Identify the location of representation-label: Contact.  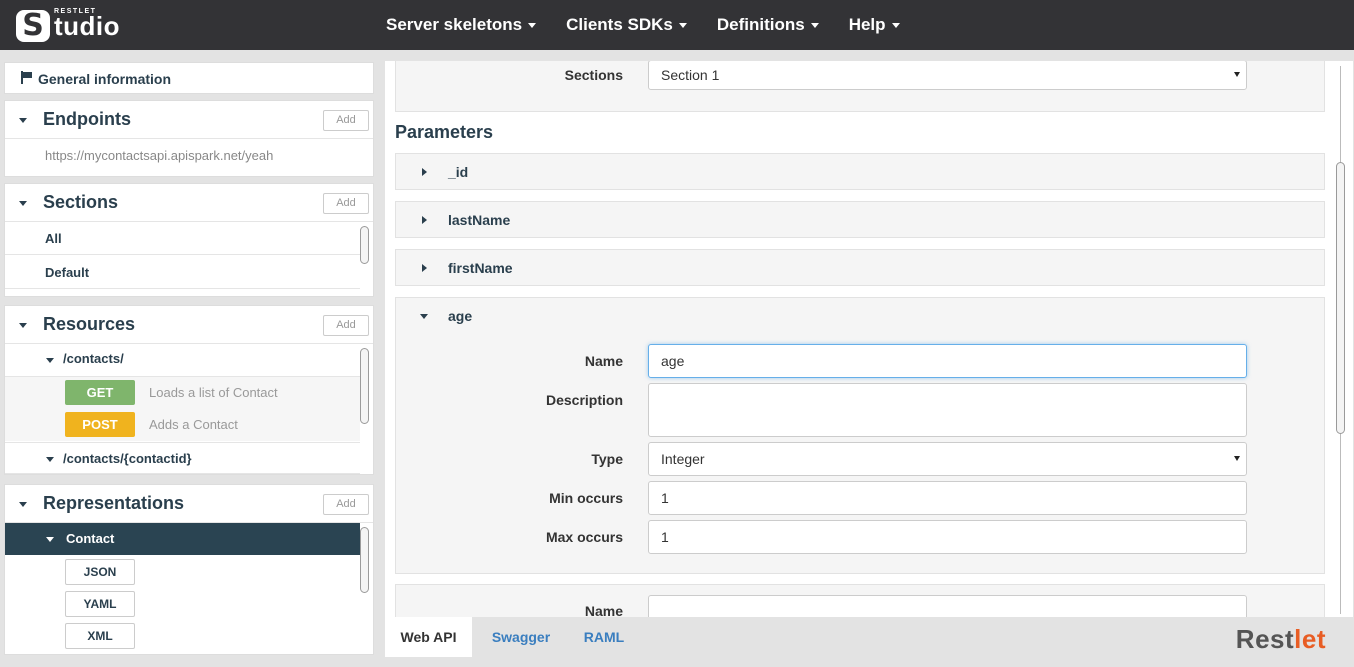
(90, 538).